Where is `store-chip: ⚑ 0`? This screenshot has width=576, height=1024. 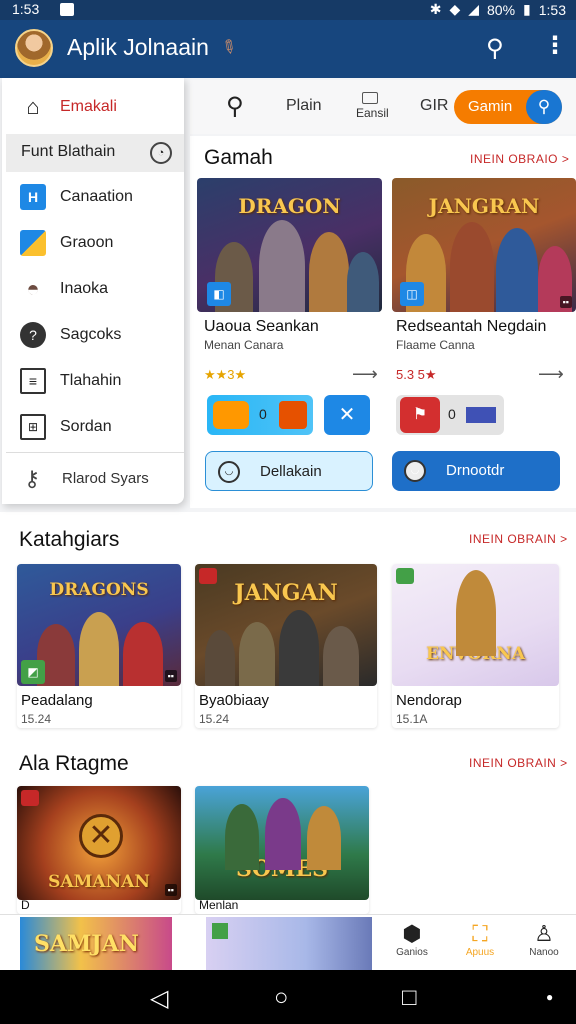 store-chip: ⚑ 0 is located at coordinates (450, 415).